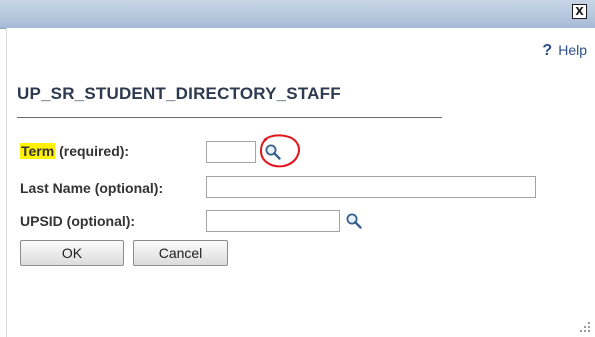 The height and width of the screenshot is (337, 595). Describe the element at coordinates (78, 221) in the screenshot. I see `upsid-label: UPSID (optional):` at that location.